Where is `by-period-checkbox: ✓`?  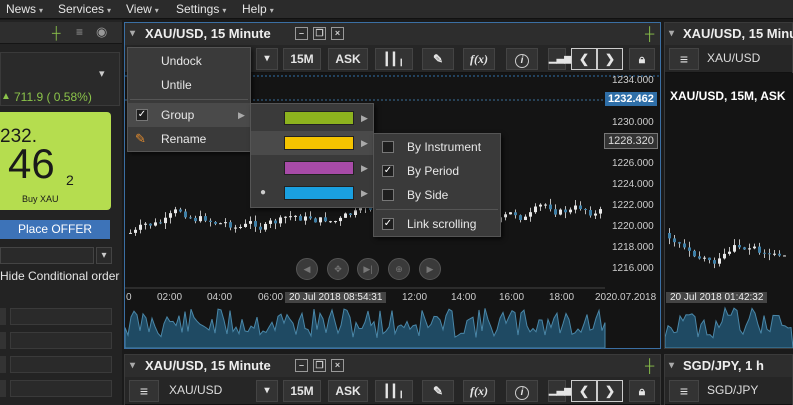 by-period-checkbox: ✓ is located at coordinates (388, 171).